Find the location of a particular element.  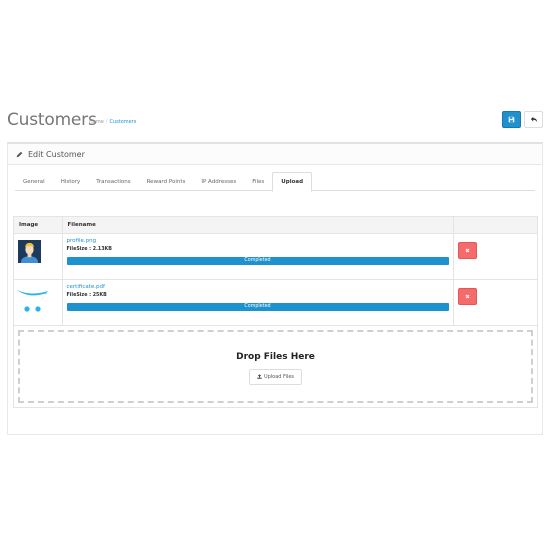

dropzone-cell: Drop Files Here Upload Files is located at coordinates (275, 366).